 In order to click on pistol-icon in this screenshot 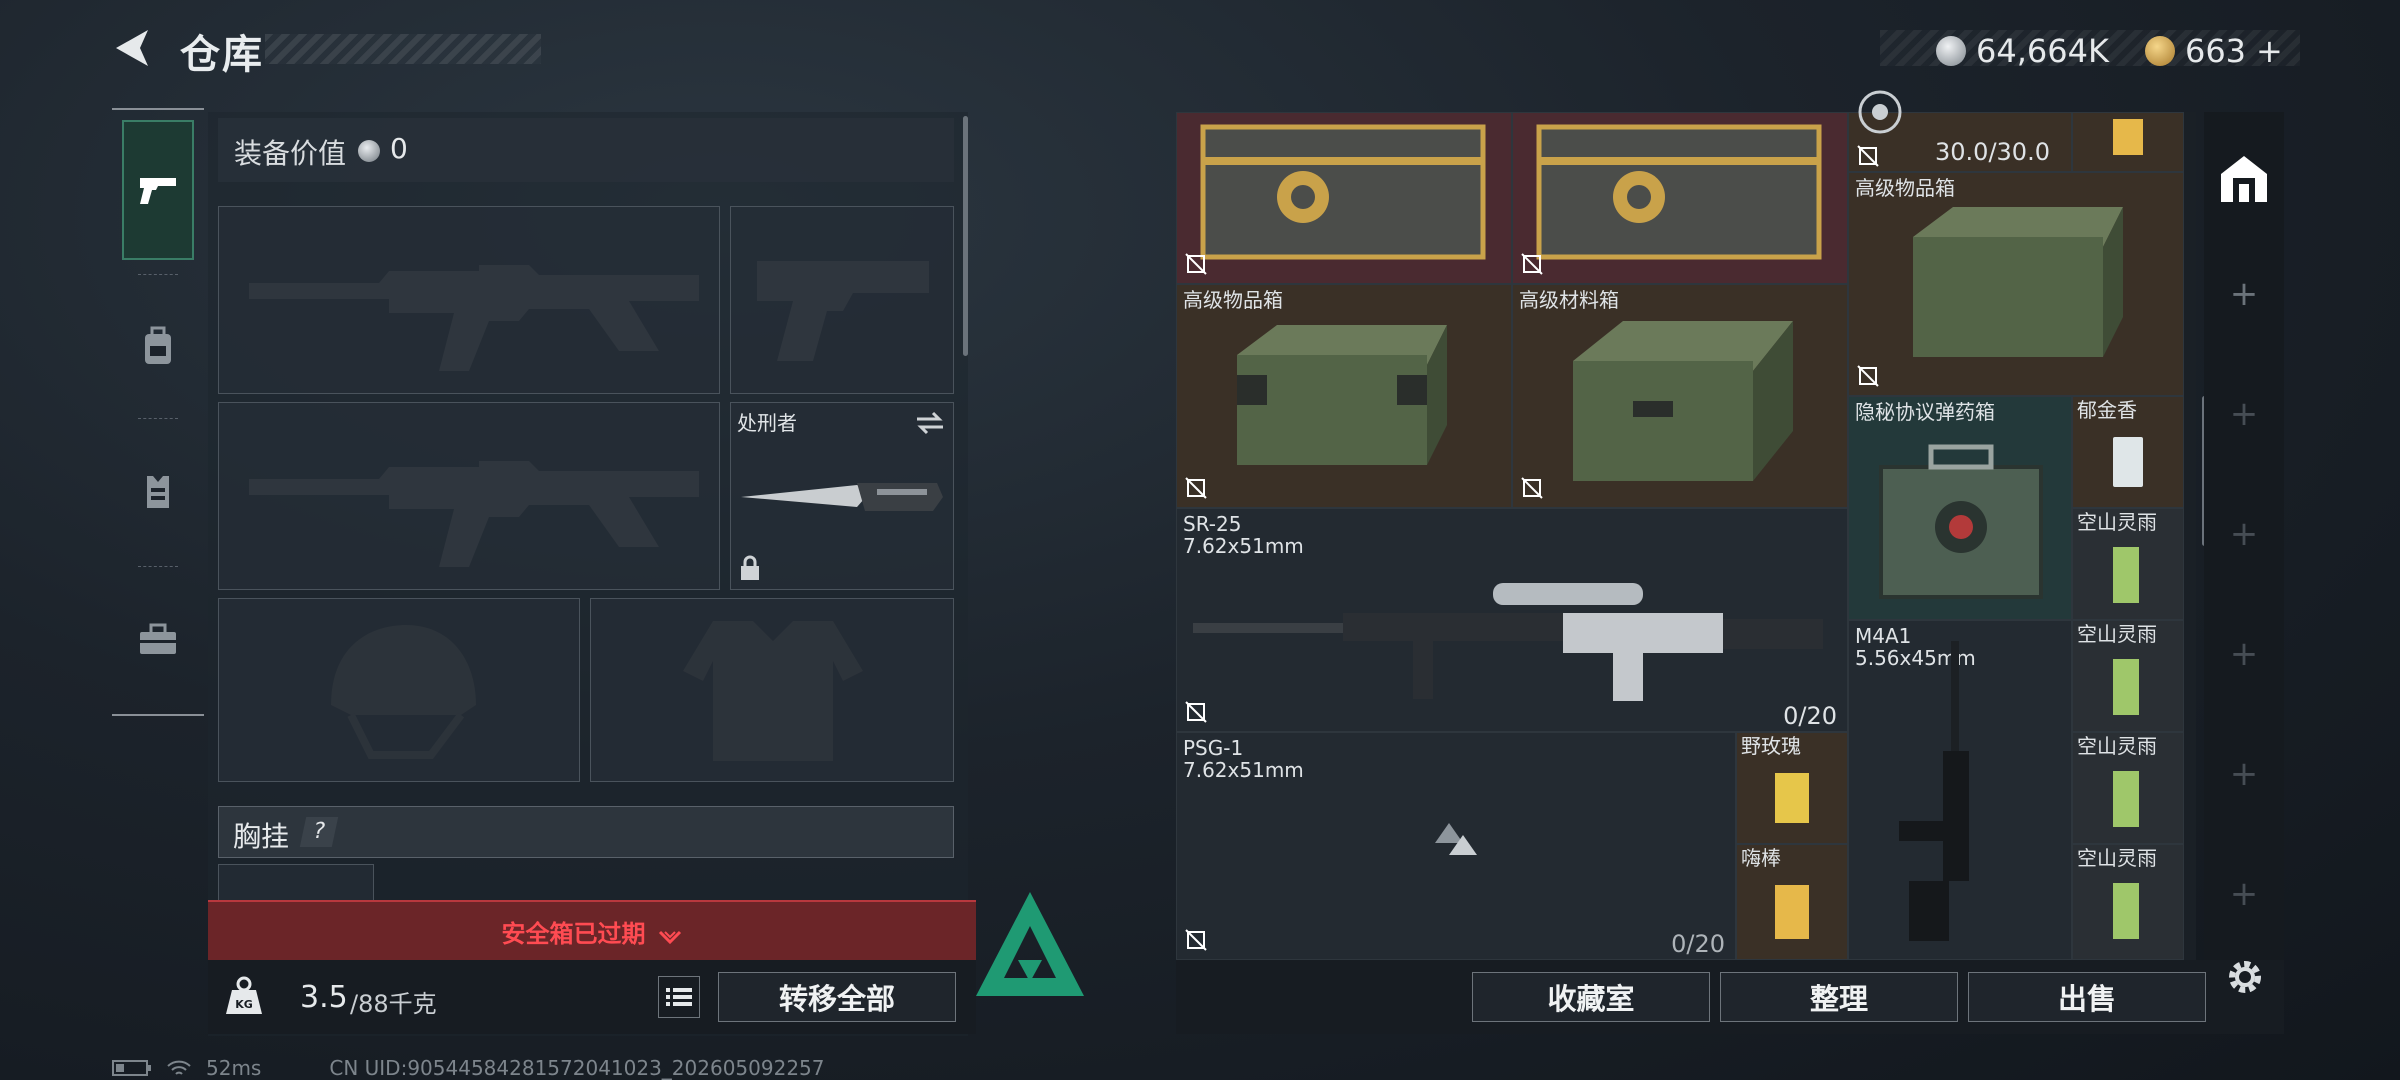, I will do `click(158, 191)`.